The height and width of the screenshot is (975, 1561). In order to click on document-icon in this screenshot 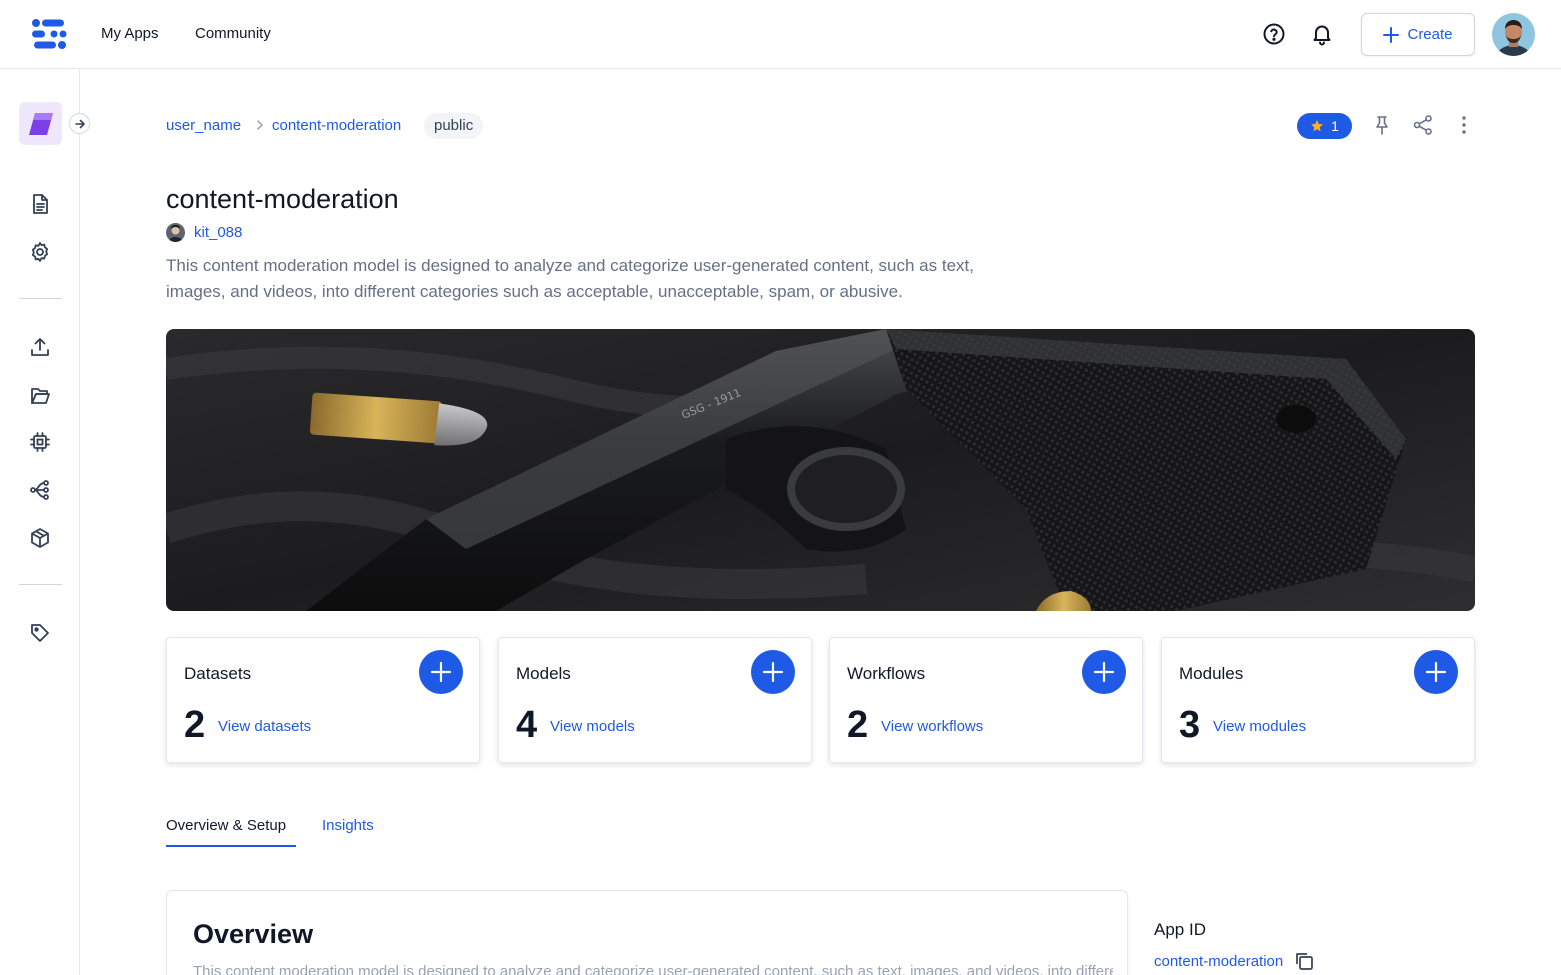, I will do `click(40, 204)`.